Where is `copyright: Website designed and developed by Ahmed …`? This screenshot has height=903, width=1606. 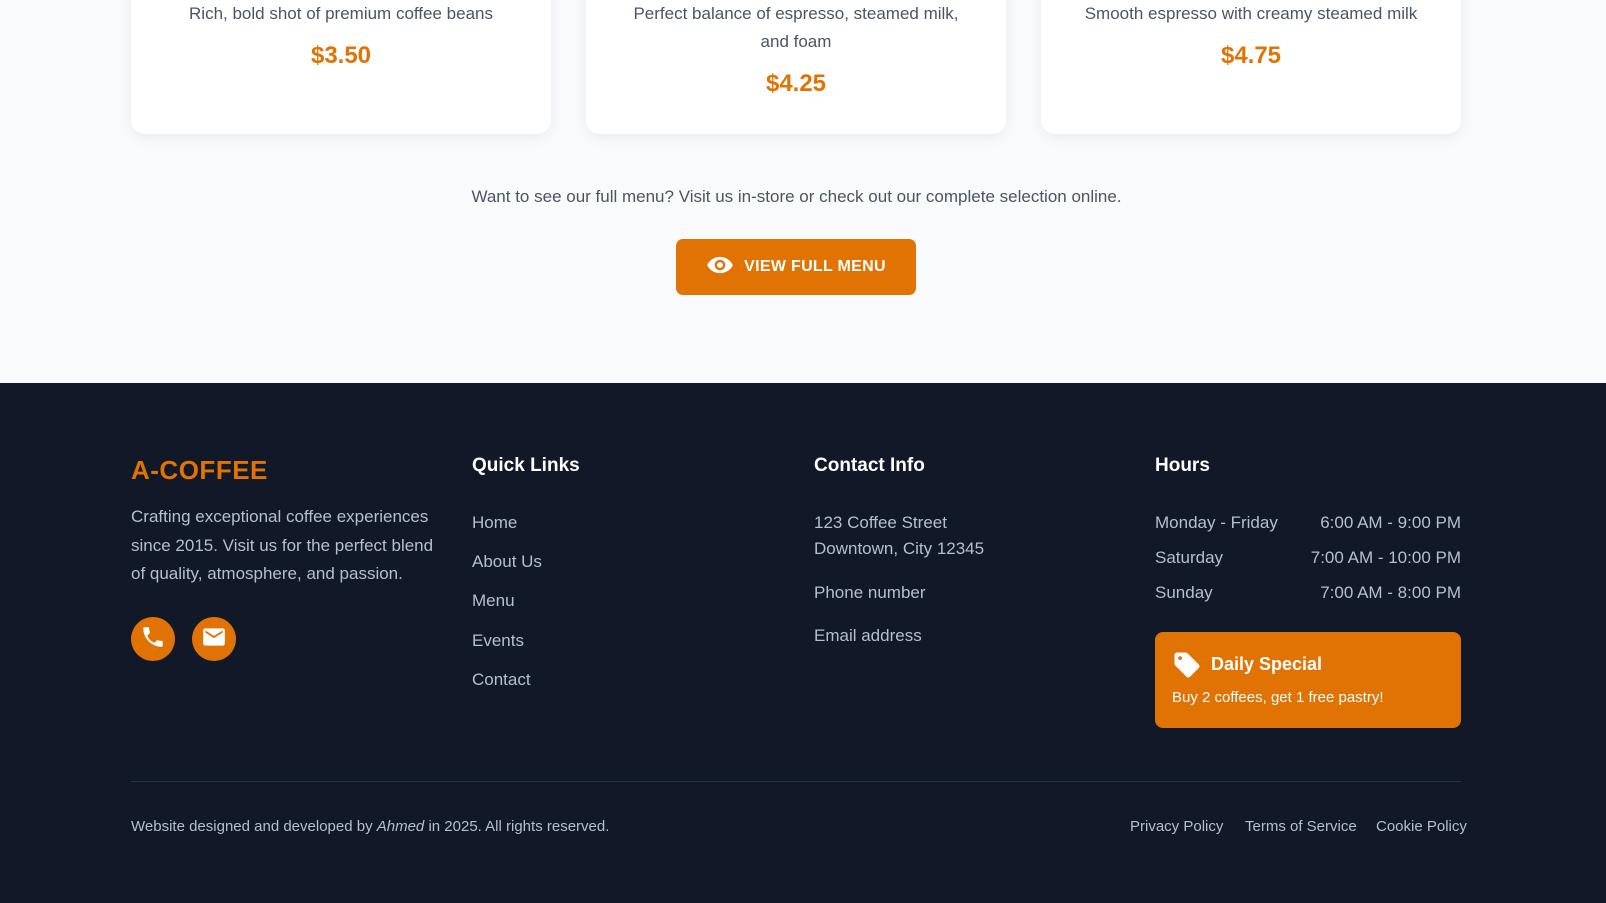 copyright: Website designed and developed by Ahmed … is located at coordinates (370, 826).